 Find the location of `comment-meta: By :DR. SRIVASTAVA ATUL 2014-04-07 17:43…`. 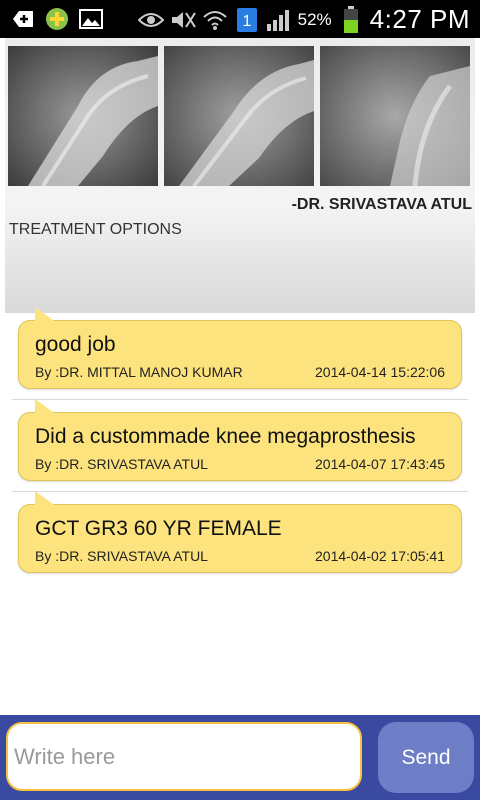

comment-meta: By :DR. SRIVASTAVA ATUL 2014-04-07 17:43… is located at coordinates (240, 464).